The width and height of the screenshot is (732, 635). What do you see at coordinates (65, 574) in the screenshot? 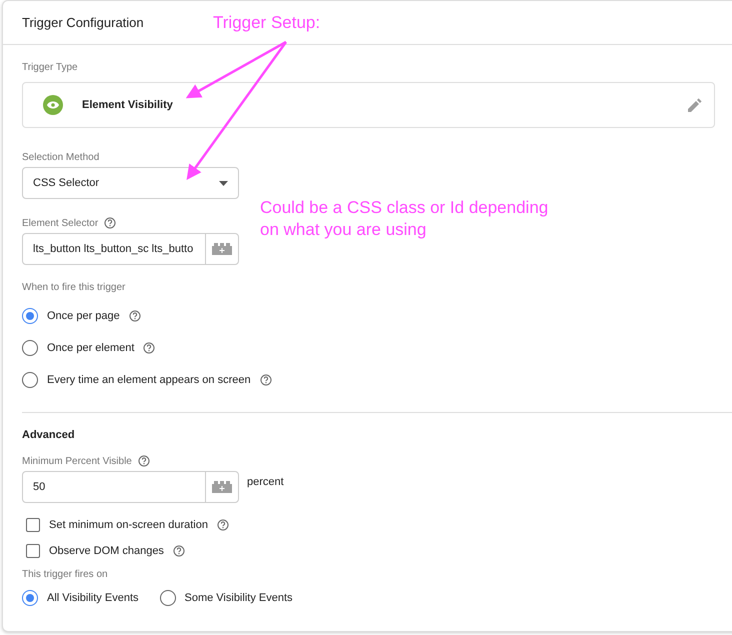
I see `field-label: This trigger fires on` at bounding box center [65, 574].